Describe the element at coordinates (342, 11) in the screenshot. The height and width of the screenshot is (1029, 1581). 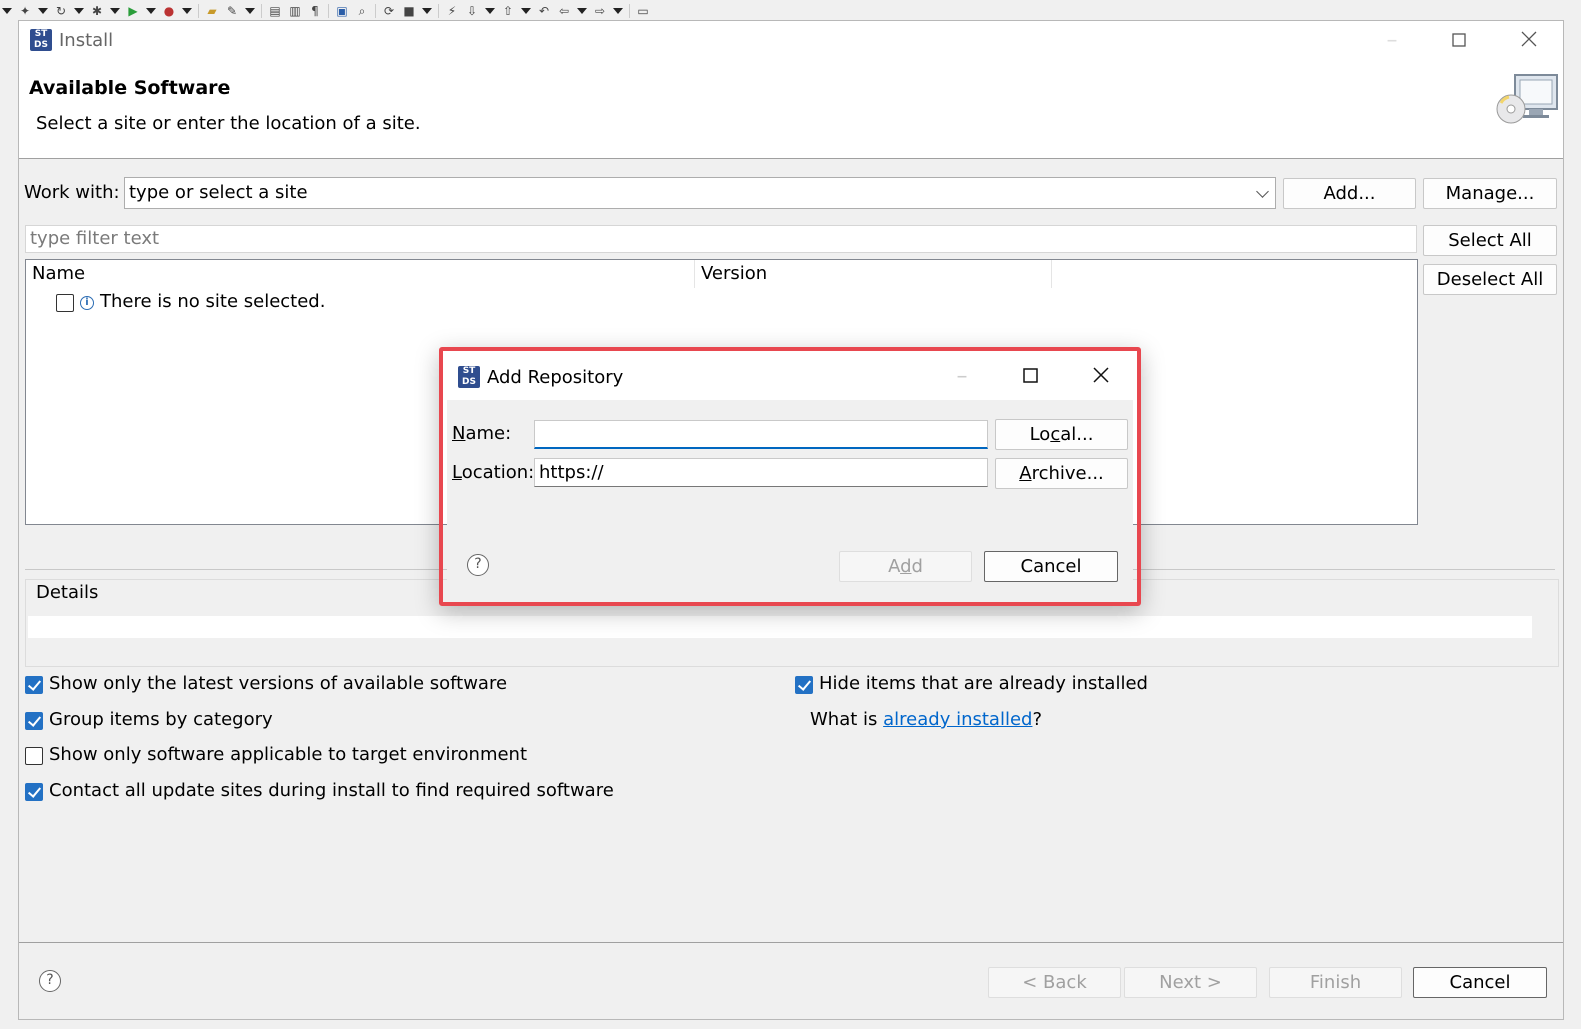
I see `console-icon: ▣` at that location.